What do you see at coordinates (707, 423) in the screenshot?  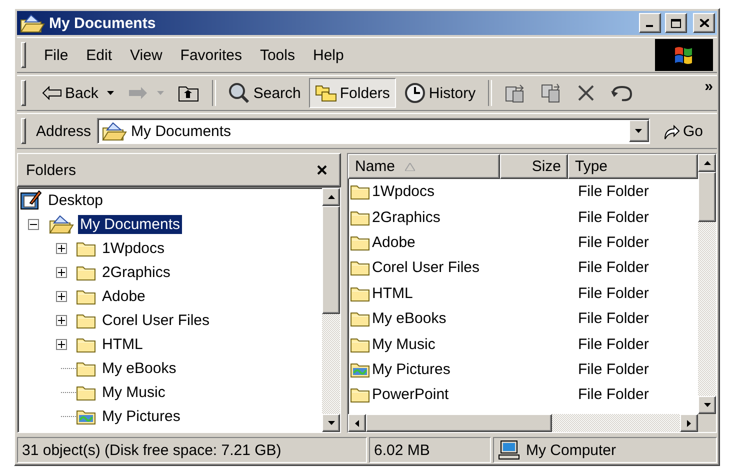 I see `scrollbar-corner` at bounding box center [707, 423].